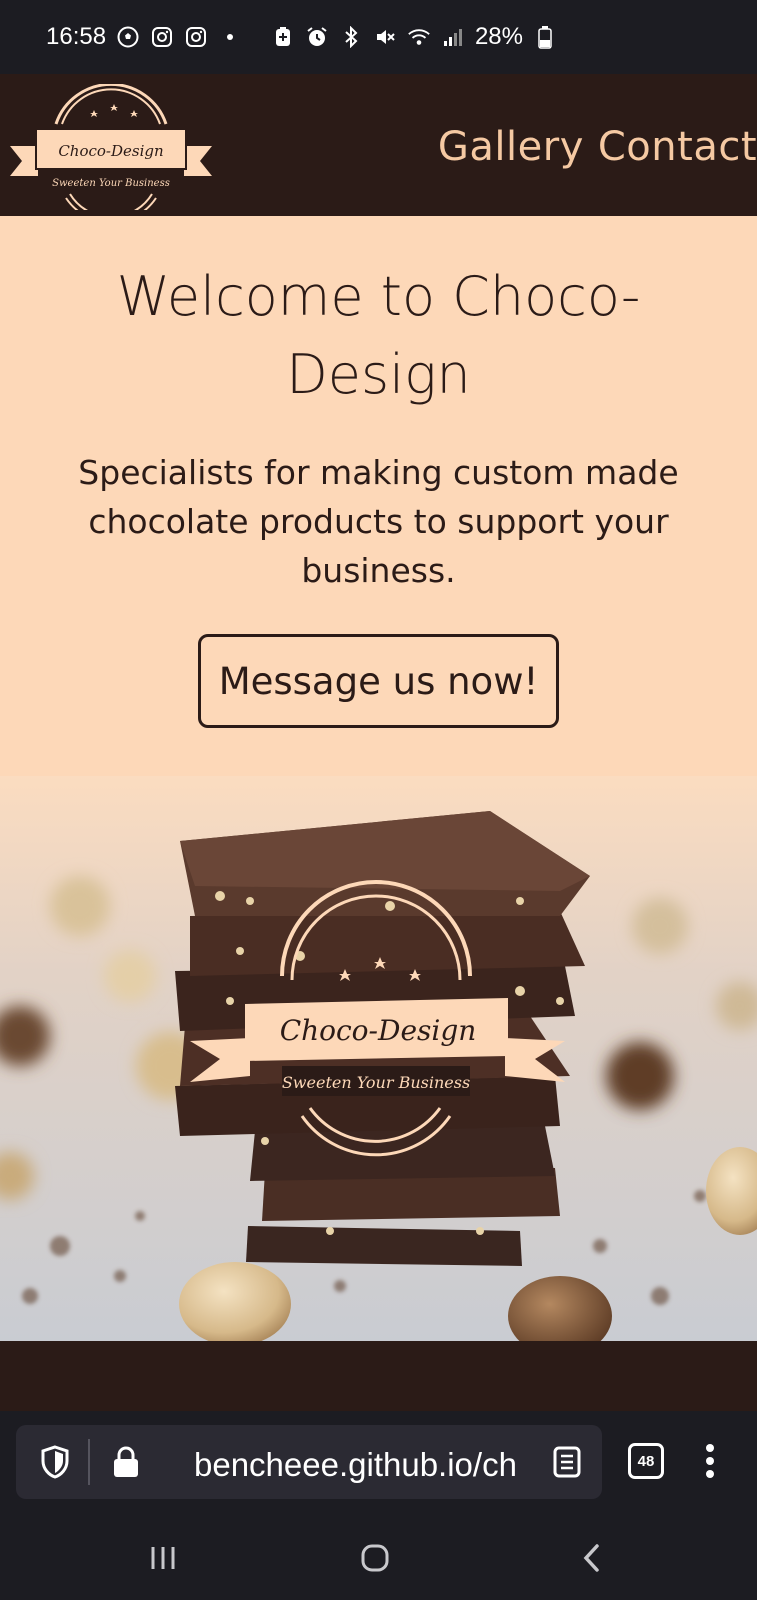  I want to click on photo-logo-tagline: Sweeten Your Business, so click(376, 1082).